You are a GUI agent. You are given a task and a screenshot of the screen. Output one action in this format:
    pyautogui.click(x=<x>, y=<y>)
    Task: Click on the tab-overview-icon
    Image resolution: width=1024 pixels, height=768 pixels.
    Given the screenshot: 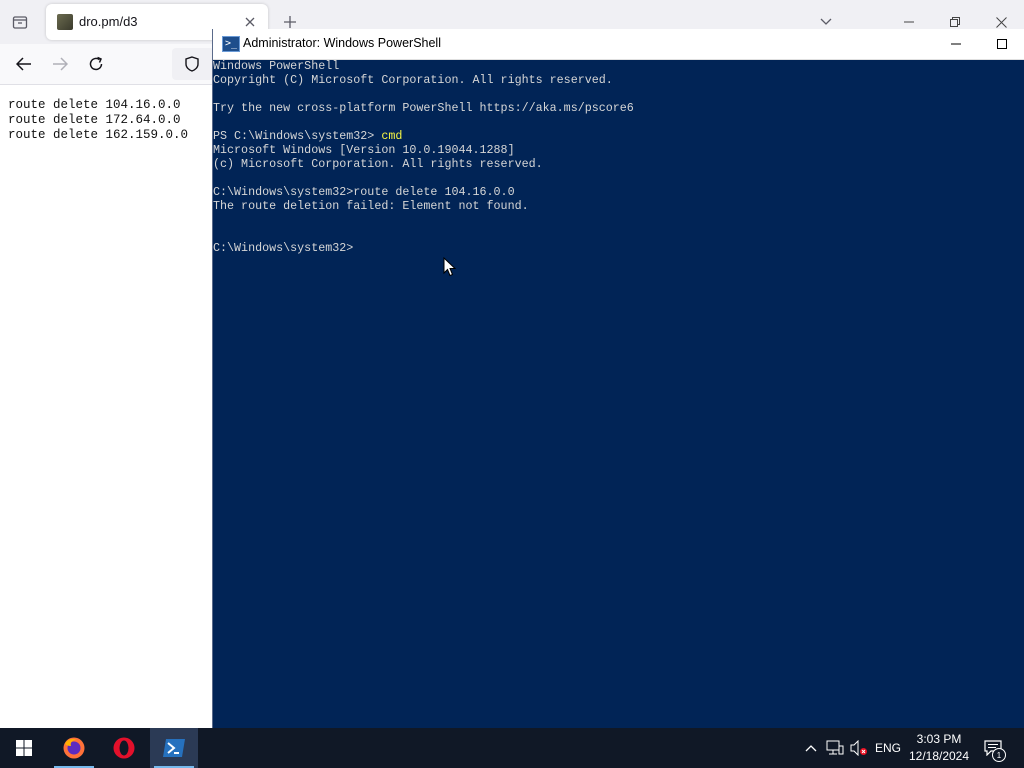 What is the action you would take?
    pyautogui.click(x=20, y=22)
    